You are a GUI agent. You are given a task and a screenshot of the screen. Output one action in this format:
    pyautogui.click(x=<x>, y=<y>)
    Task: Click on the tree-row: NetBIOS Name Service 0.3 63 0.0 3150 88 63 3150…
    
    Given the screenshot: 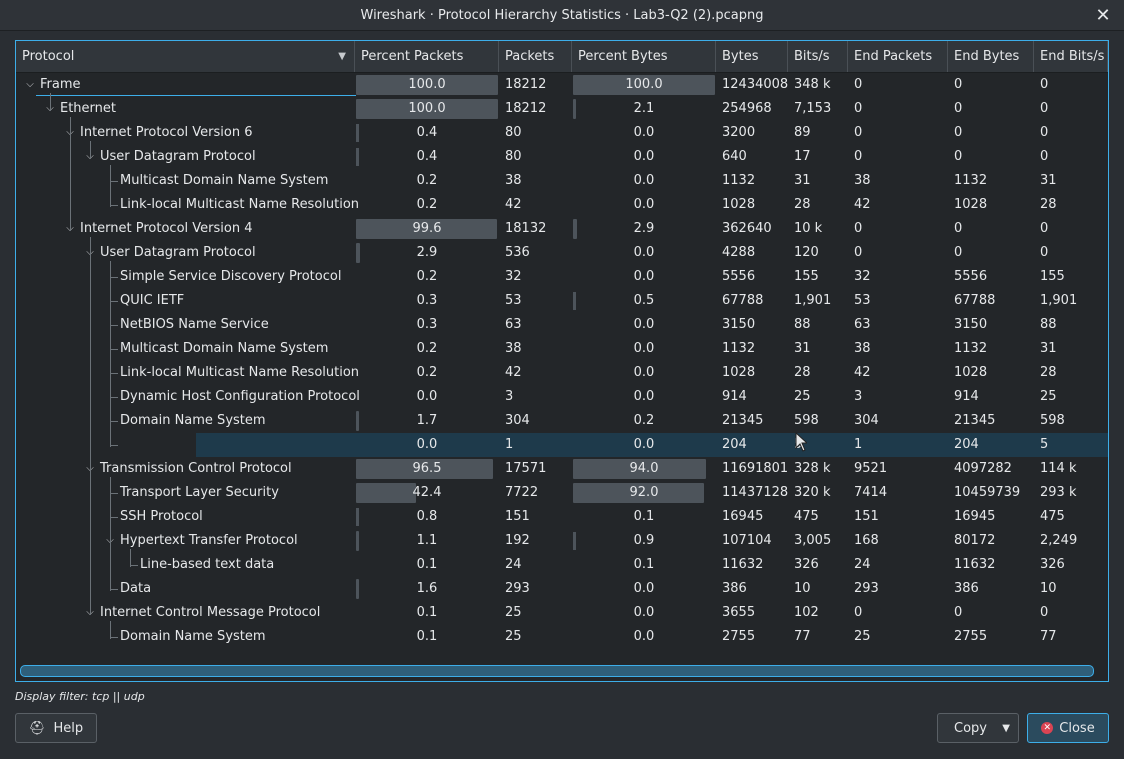 What is the action you would take?
    pyautogui.click(x=562, y=325)
    